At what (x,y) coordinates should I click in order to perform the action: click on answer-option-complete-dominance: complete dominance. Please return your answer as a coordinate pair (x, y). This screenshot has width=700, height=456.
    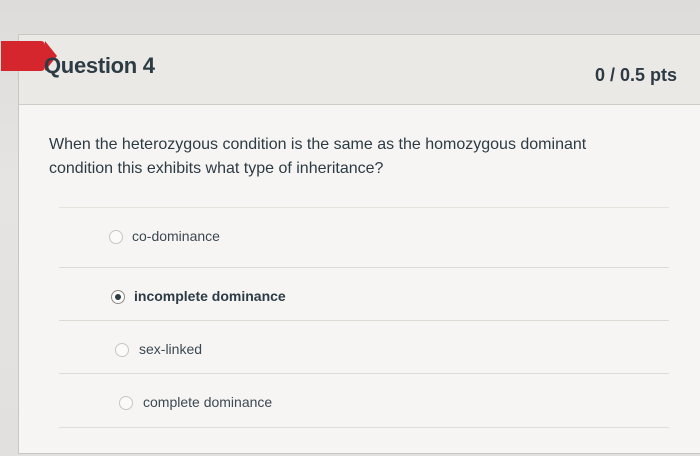
    Looking at the image, I should click on (364, 393).